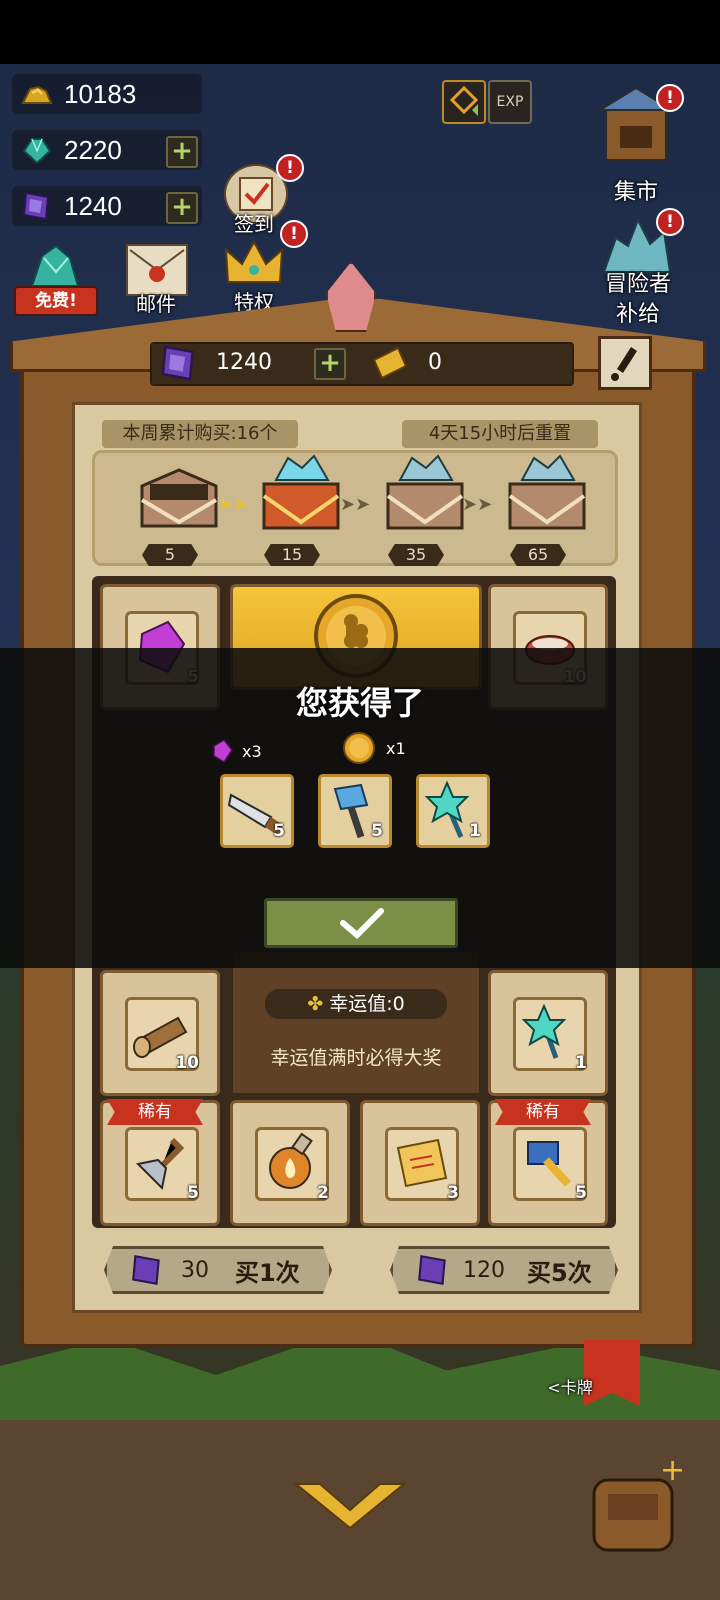 The height and width of the screenshot is (1600, 720). What do you see at coordinates (187, 1063) in the screenshot?
I see `item-count: 10` at bounding box center [187, 1063].